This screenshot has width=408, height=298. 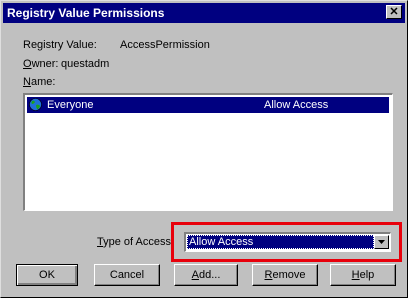 What do you see at coordinates (204, 13) in the screenshot?
I see `title-bar: Registry Value Permissions ✕` at bounding box center [204, 13].